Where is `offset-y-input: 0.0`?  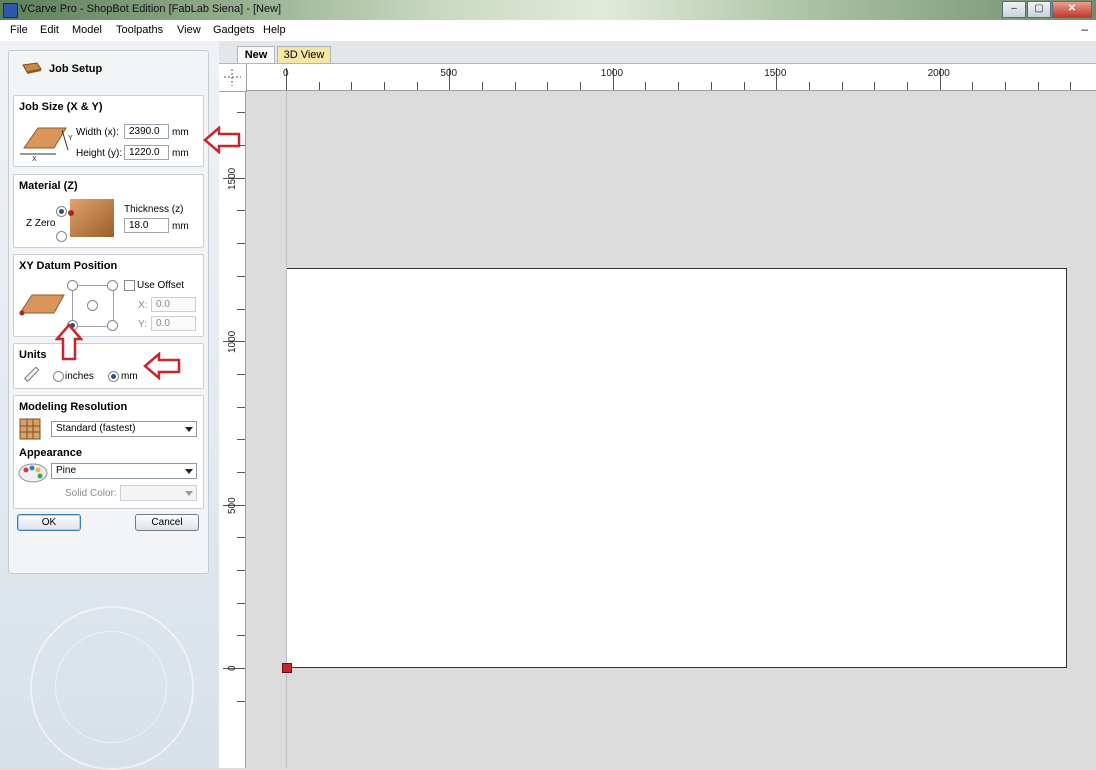
offset-y-input: 0.0 is located at coordinates (173, 323).